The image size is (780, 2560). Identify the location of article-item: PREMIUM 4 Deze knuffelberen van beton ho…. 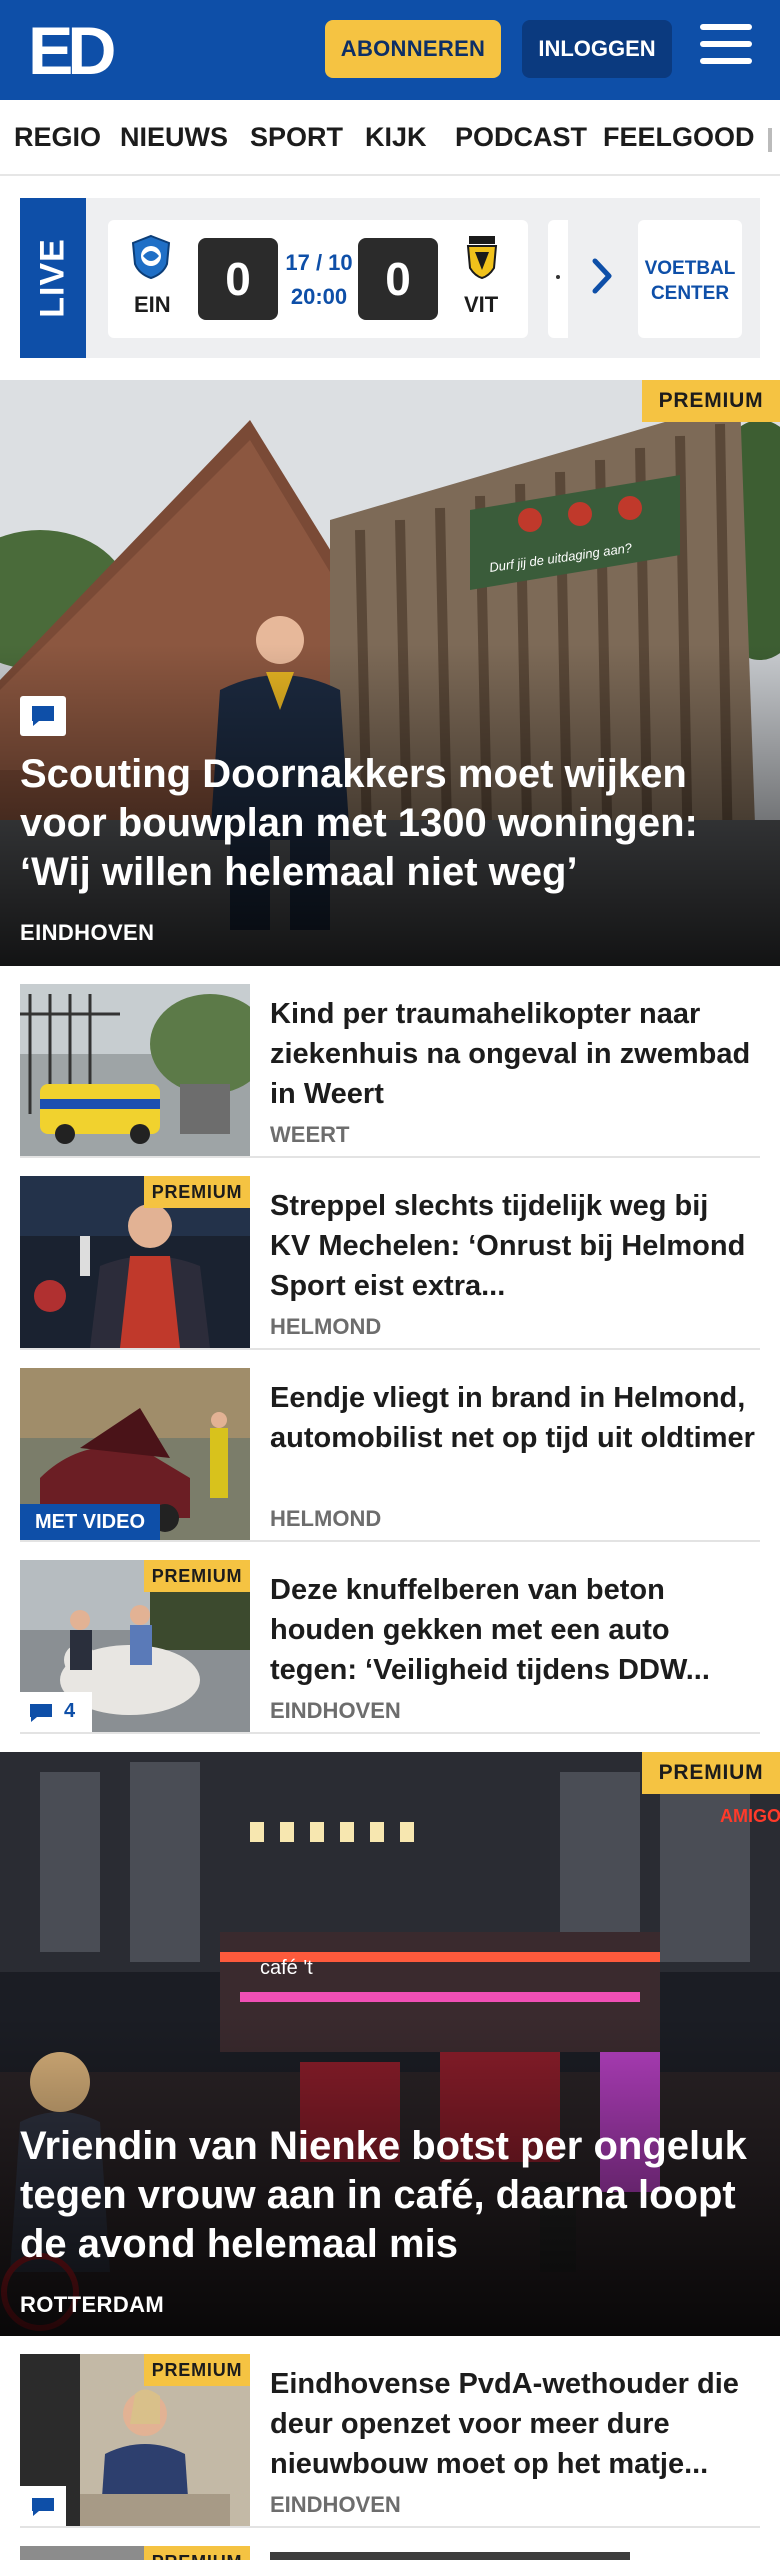
(390, 1638).